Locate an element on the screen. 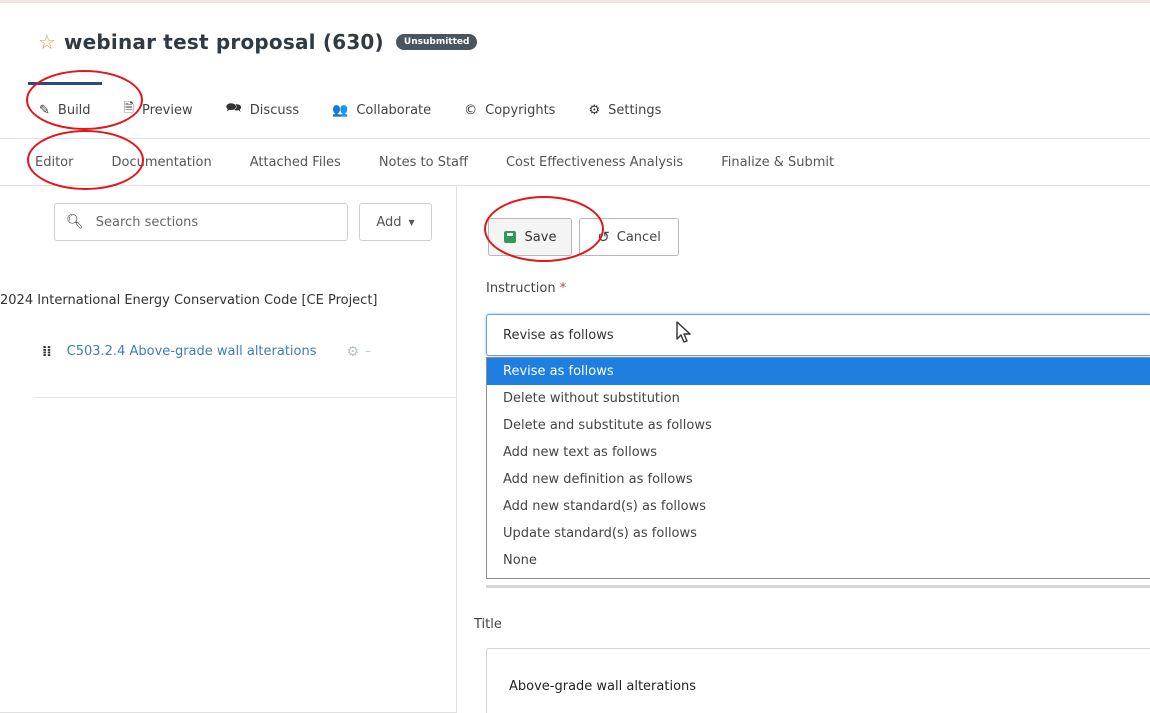 The width and height of the screenshot is (1150, 713). tab-settings: ⚙ Settings is located at coordinates (624, 110).